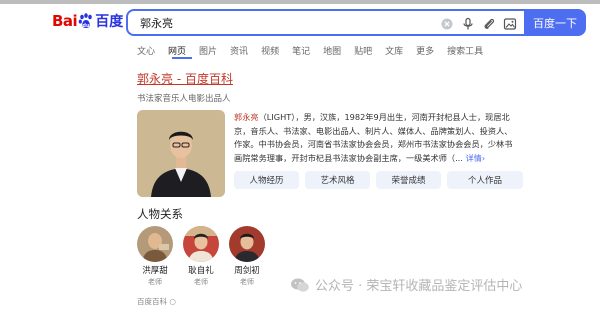 This screenshot has height=309, width=600. What do you see at coordinates (160, 214) in the screenshot?
I see `relations-heading: 人物关系` at bounding box center [160, 214].